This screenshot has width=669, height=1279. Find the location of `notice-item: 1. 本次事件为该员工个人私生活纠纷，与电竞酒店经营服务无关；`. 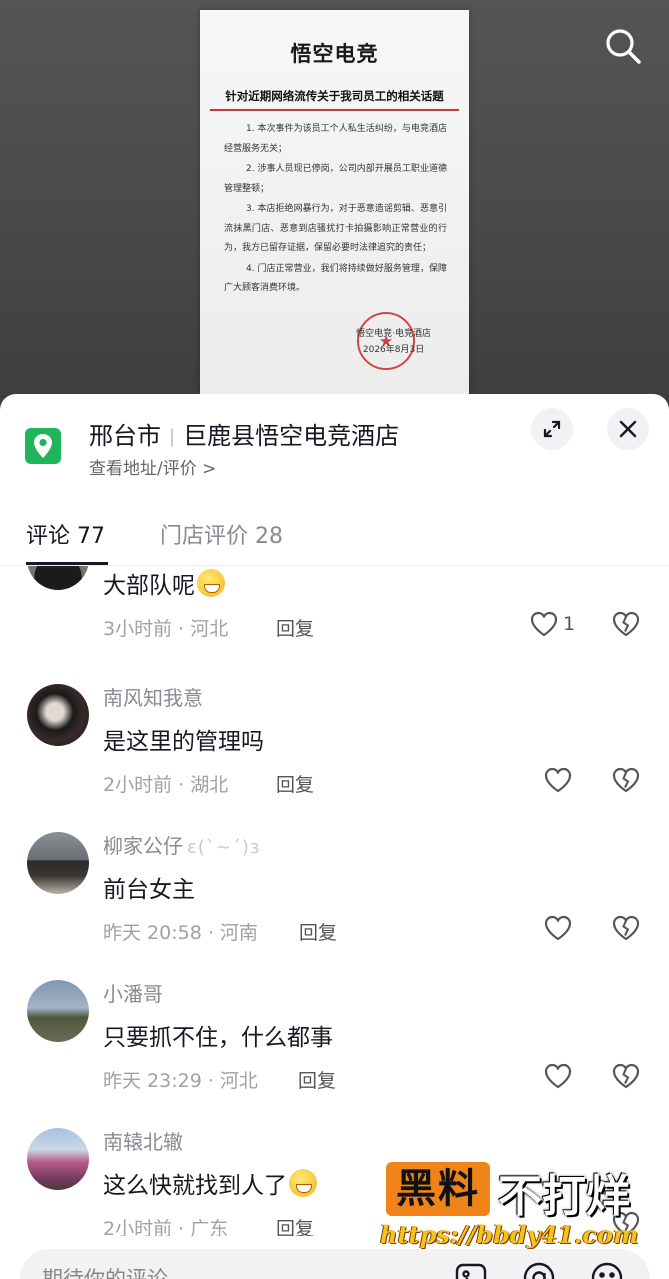

notice-item: 1. 本次事件为该员工个人私生活纠纷，与电竞酒店经营服务无关； is located at coordinates (335, 139).